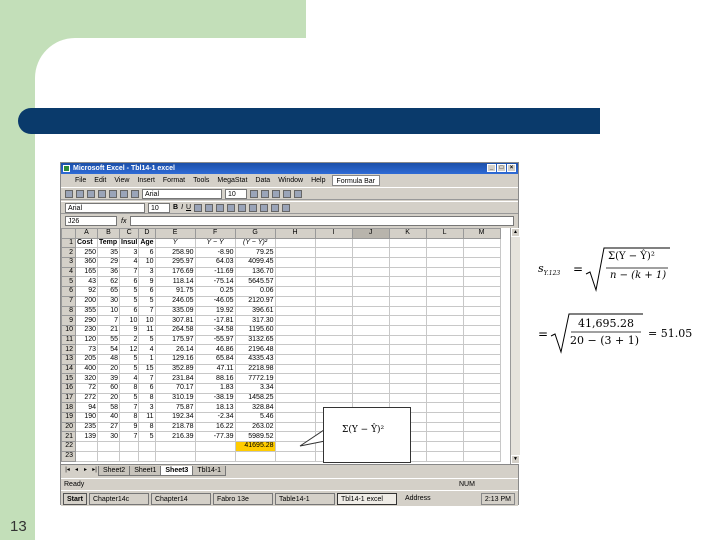 The width and height of the screenshot is (720, 540). I want to click on prev-sheet-icon: ◂, so click(76, 470).